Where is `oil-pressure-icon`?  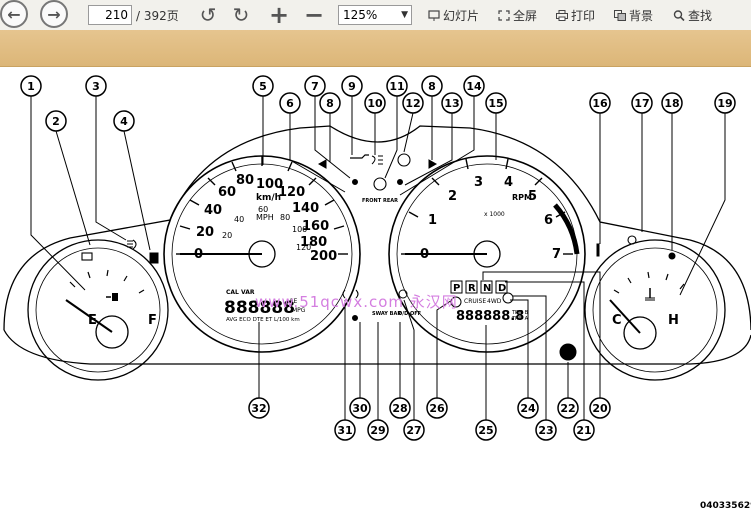 oil-pressure-icon is located at coordinates (359, 156).